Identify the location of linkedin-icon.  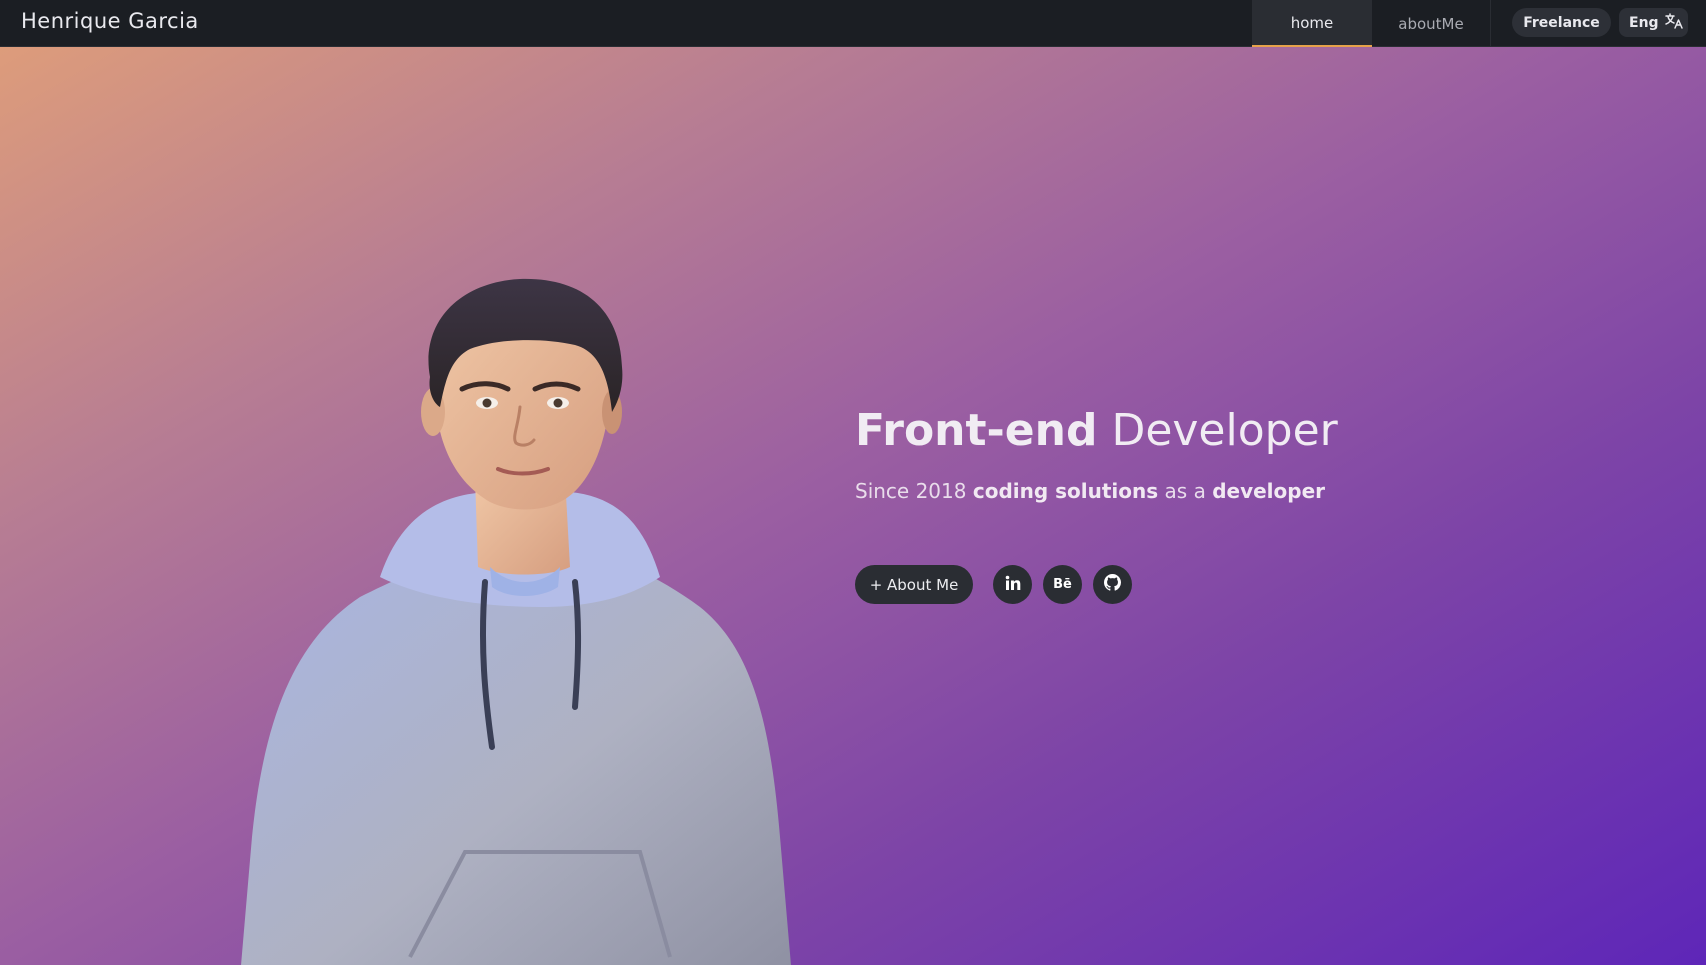
(1013, 585).